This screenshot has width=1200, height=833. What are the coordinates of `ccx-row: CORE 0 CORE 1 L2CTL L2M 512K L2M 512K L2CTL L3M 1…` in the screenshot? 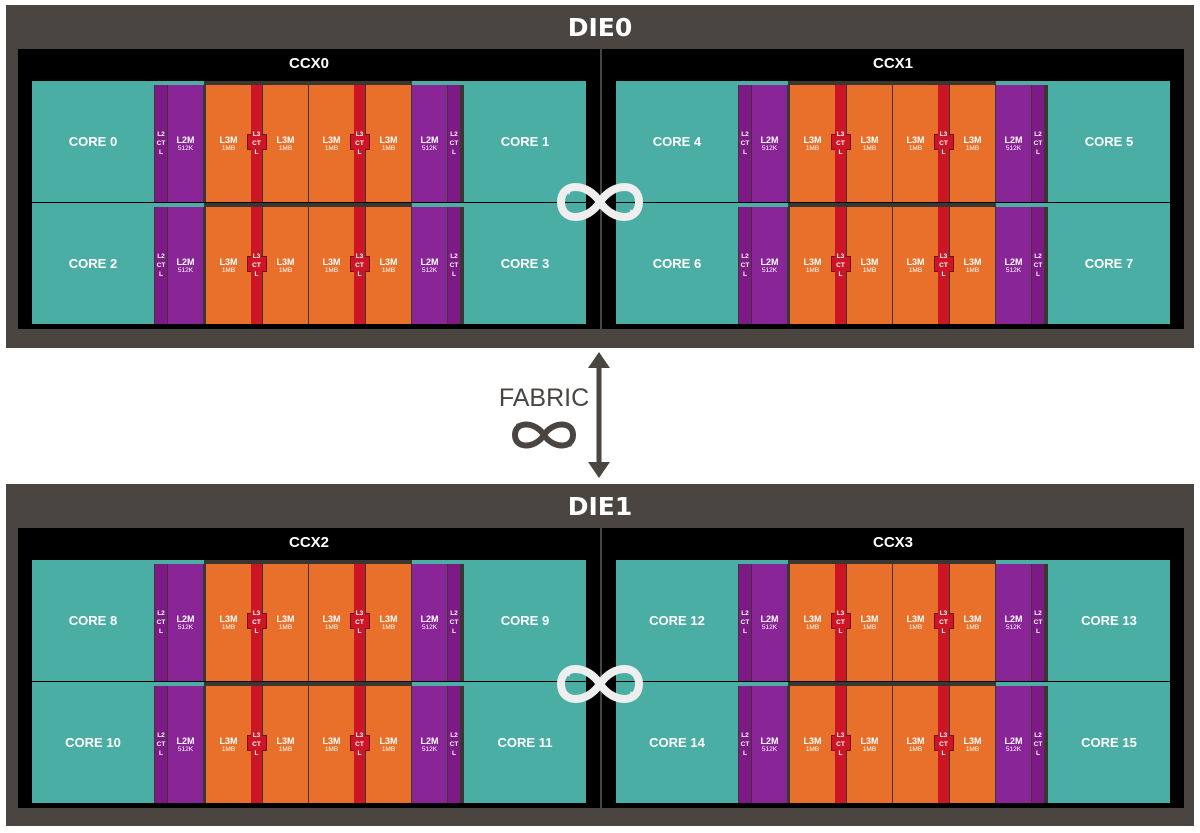 It's located at (309, 141).